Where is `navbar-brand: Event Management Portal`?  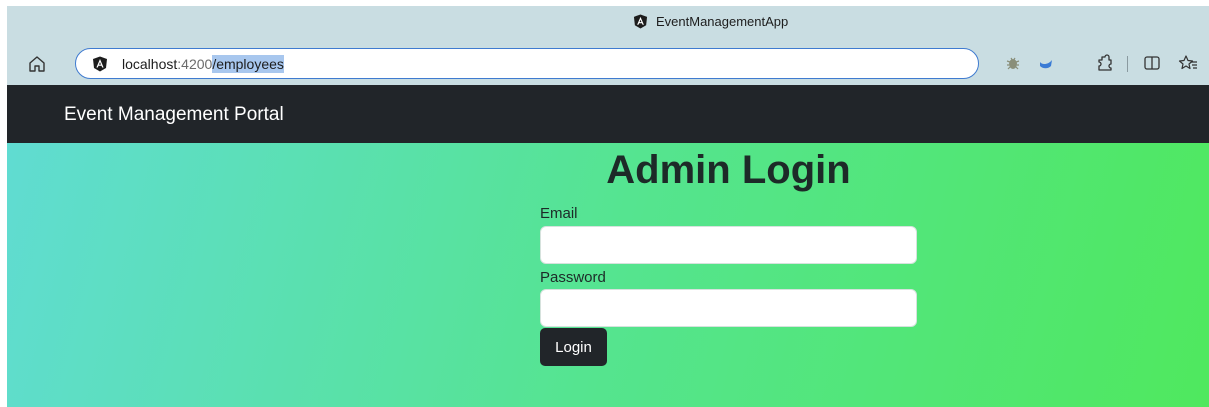
navbar-brand: Event Management Portal is located at coordinates (174, 115).